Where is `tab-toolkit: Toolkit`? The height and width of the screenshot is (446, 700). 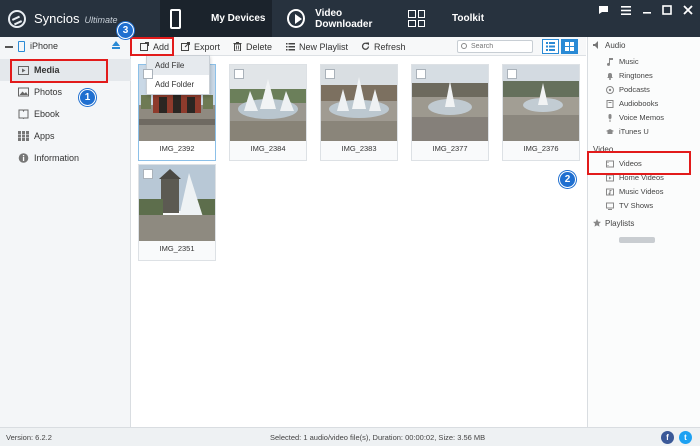
tab-toolkit: Toolkit is located at coordinates (448, 18).